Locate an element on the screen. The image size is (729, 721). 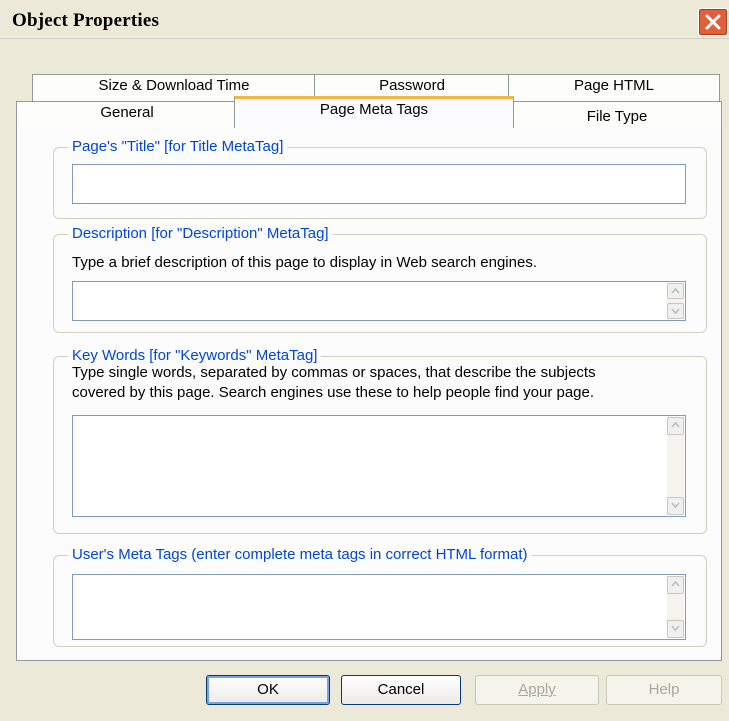
apply-label: Apply is located at coordinates (537, 689).